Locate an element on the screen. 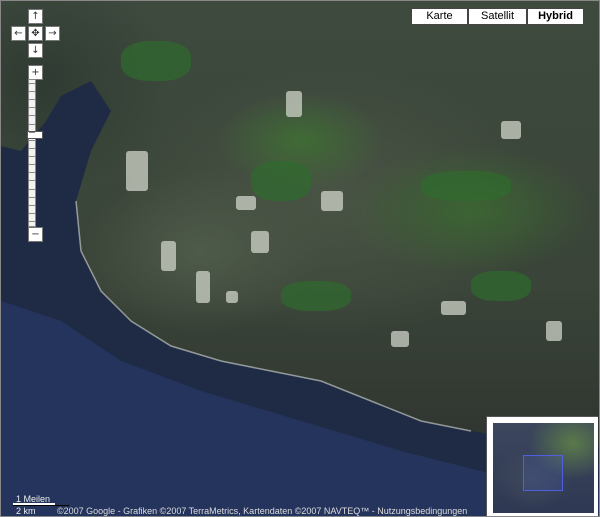 The height and width of the screenshot is (517, 600). pan-down-icon: ↓ is located at coordinates (35, 50).